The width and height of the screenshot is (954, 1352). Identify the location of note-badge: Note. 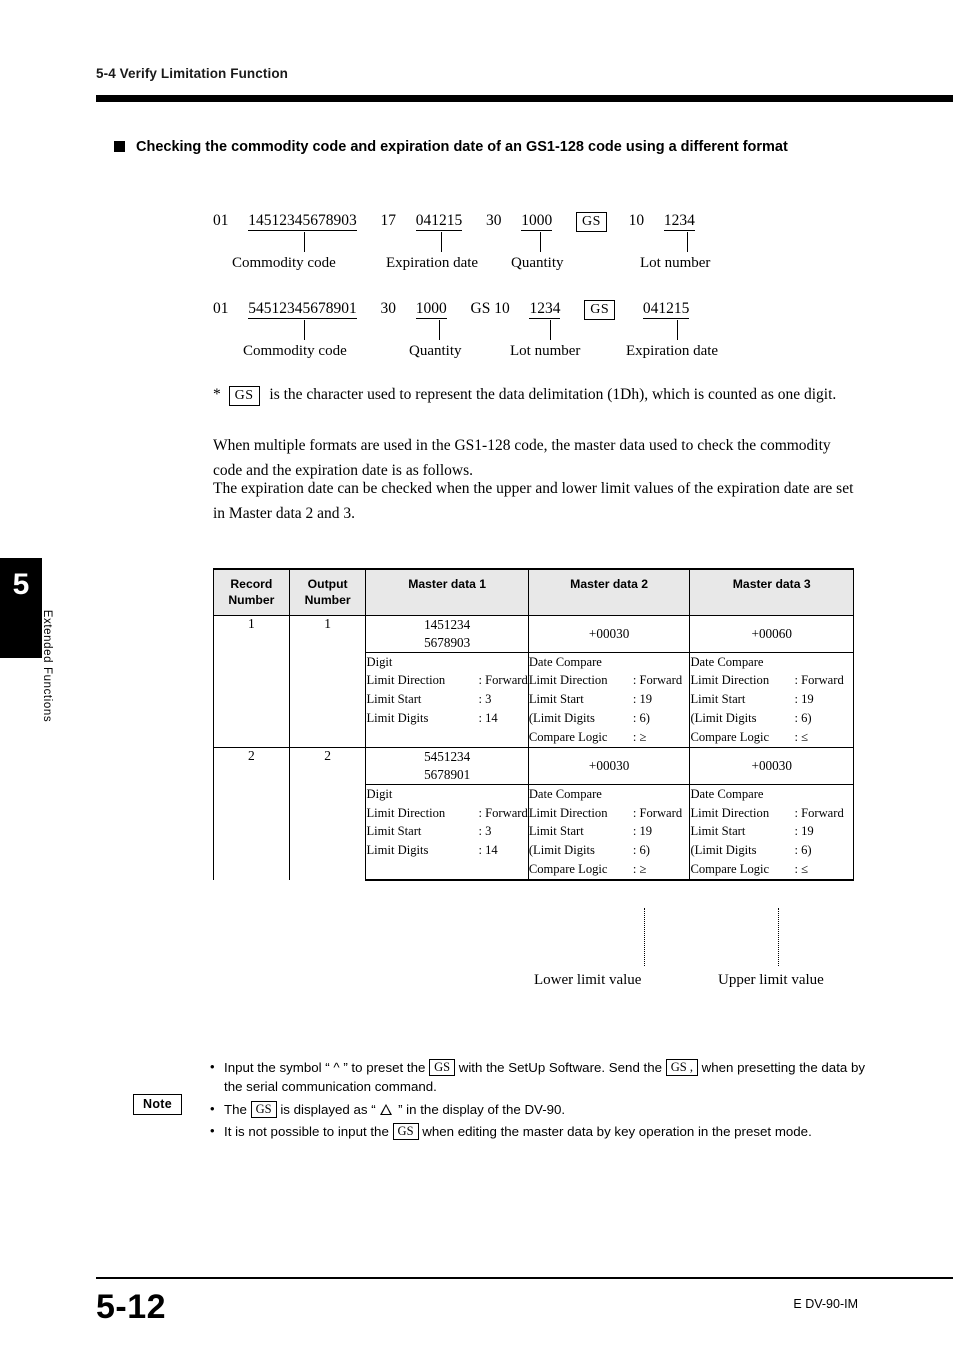
(157, 1104).